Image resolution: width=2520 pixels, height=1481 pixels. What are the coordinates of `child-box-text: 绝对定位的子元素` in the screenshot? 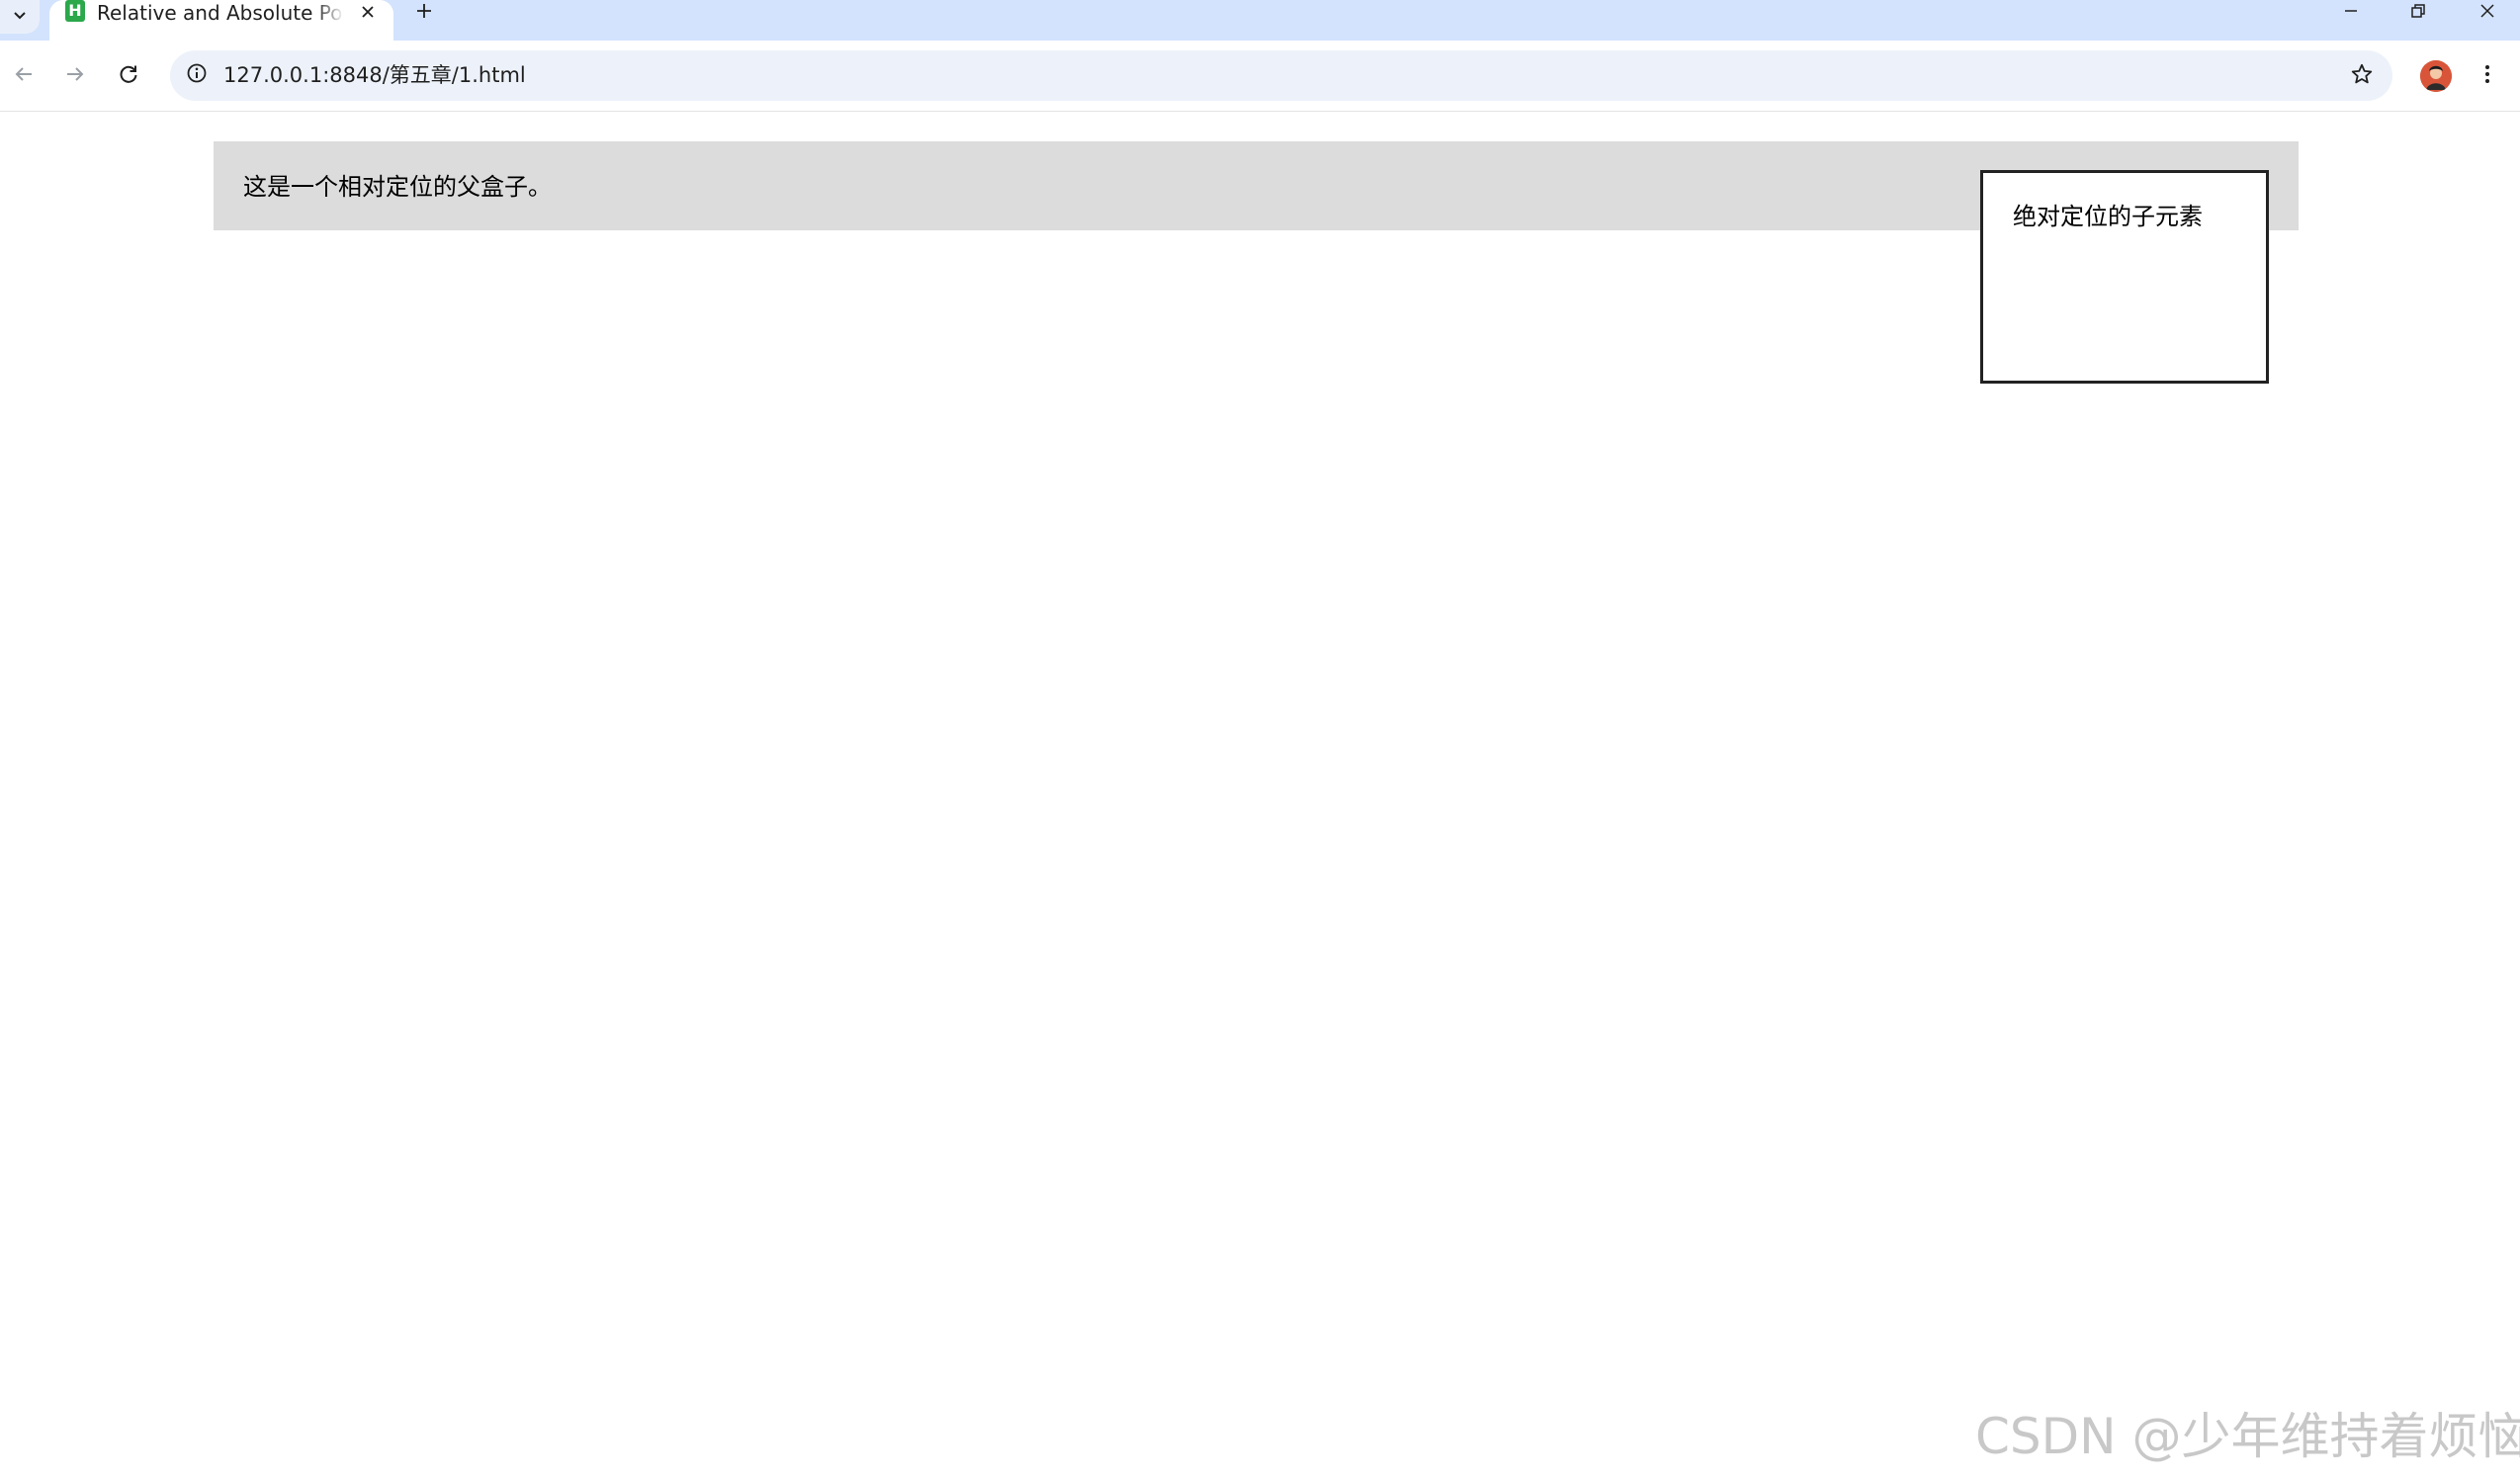 It's located at (2108, 216).